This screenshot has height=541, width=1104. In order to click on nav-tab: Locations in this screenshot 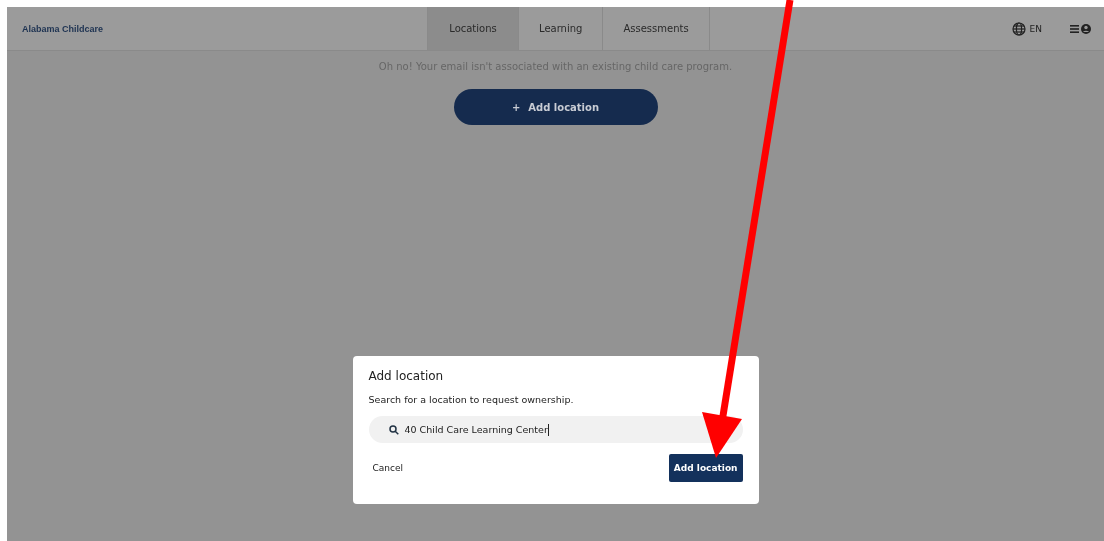, I will do `click(473, 28)`.